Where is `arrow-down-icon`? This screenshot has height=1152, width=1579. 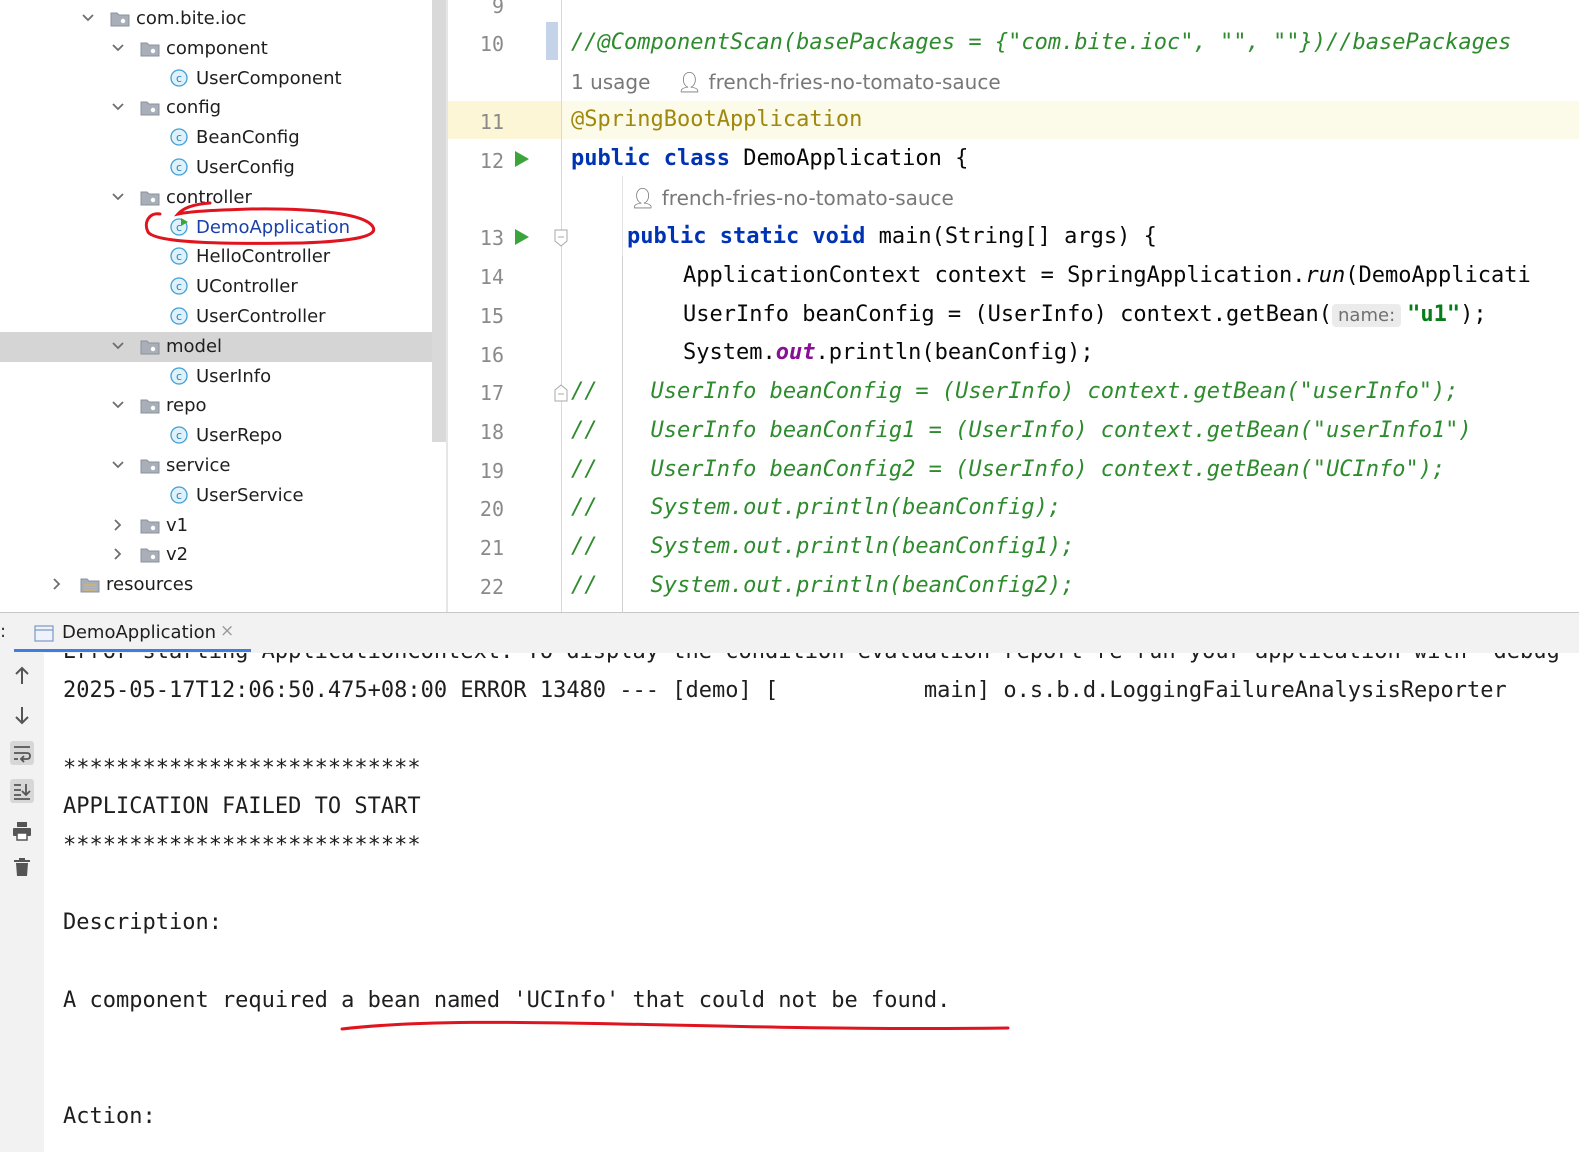
arrow-down-icon is located at coordinates (22, 715).